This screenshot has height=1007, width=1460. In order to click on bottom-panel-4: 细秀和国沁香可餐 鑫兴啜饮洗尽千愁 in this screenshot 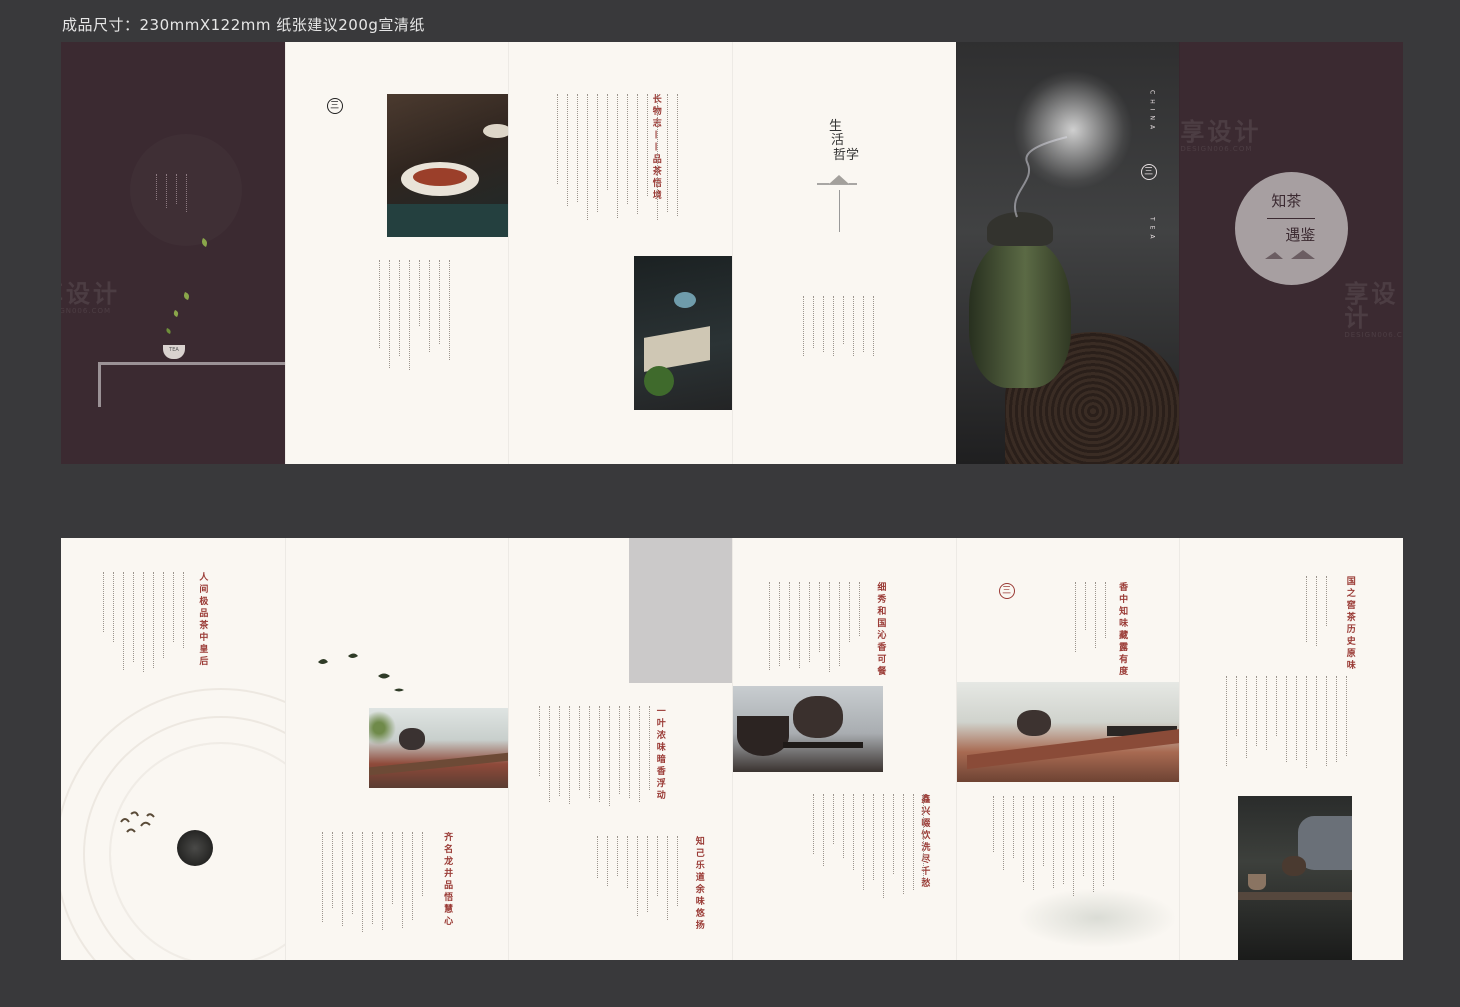, I will do `click(844, 749)`.